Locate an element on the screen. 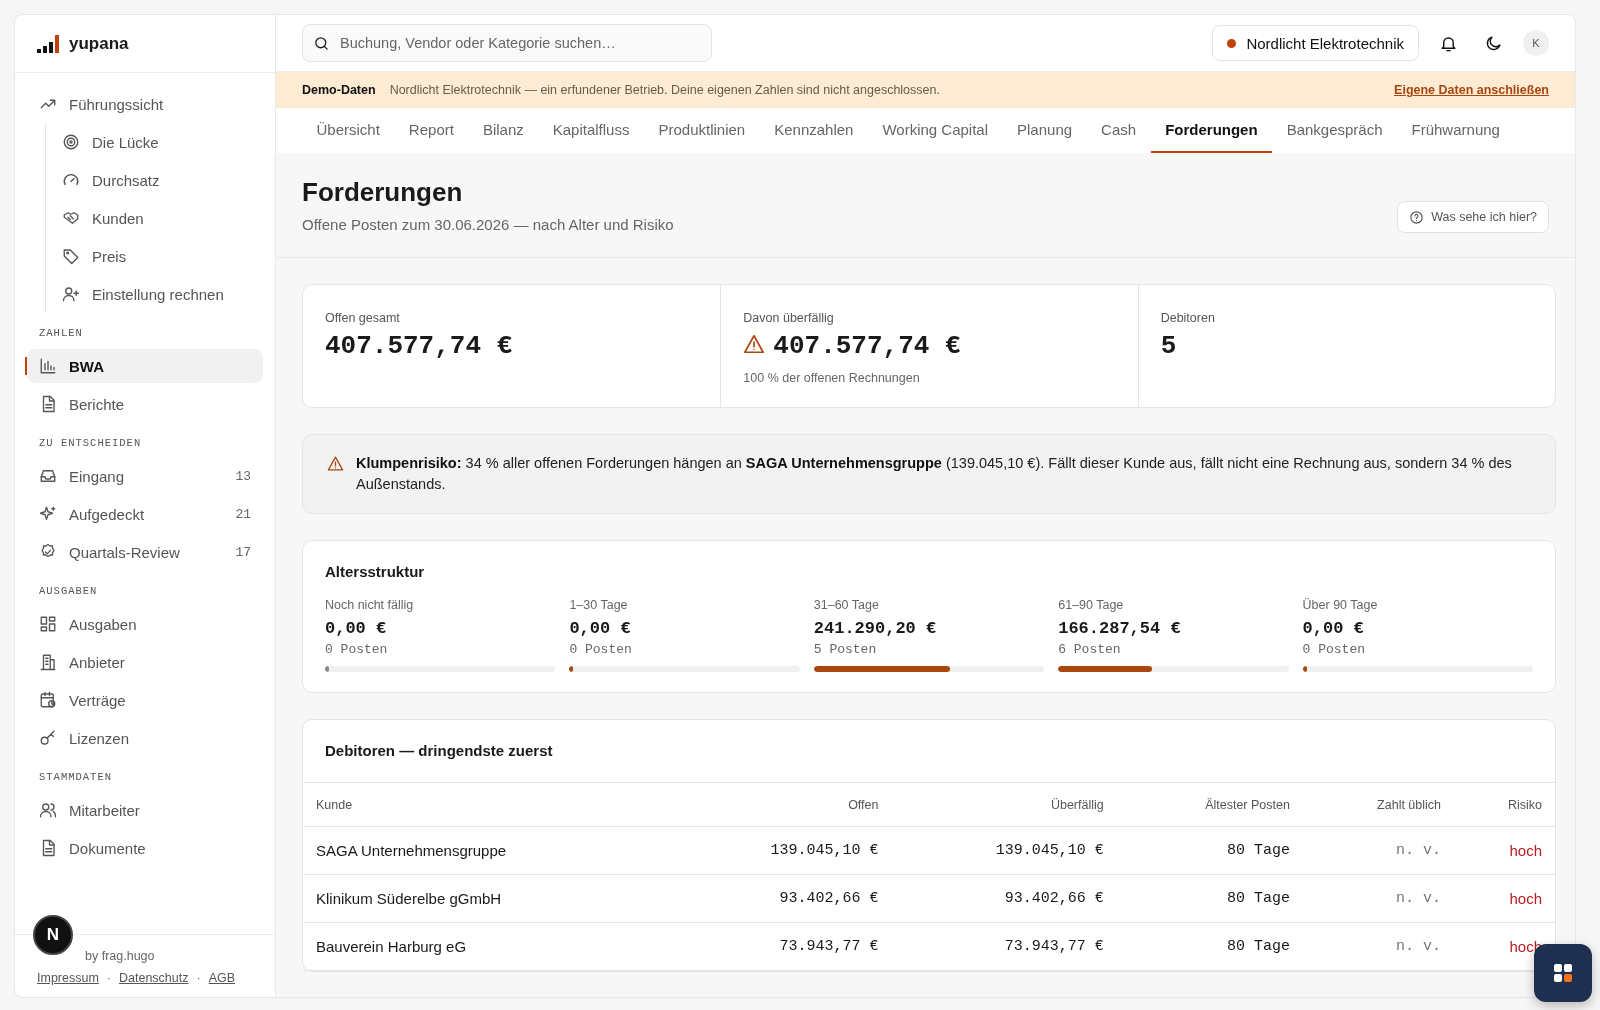 This screenshot has height=1010, width=1600. sidebar-item: Eingang 13 is located at coordinates (145, 476).